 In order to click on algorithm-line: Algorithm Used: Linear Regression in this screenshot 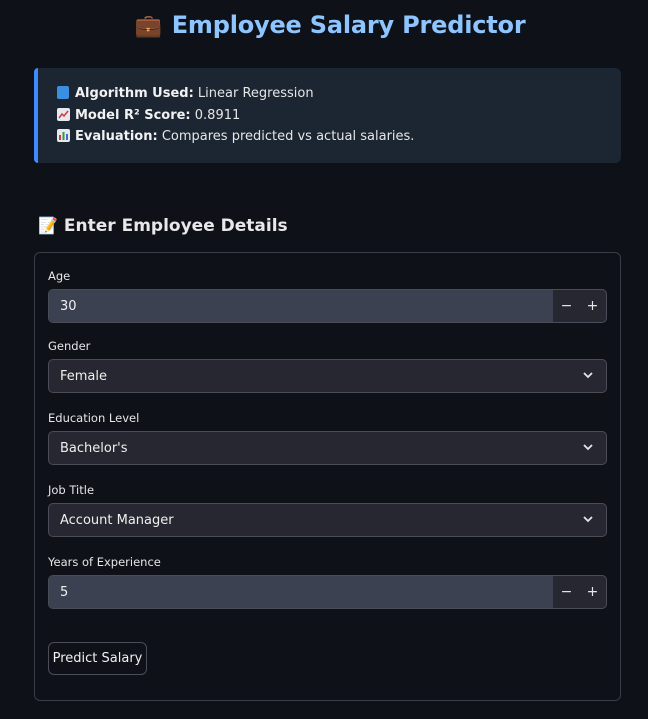, I will do `click(185, 93)`.